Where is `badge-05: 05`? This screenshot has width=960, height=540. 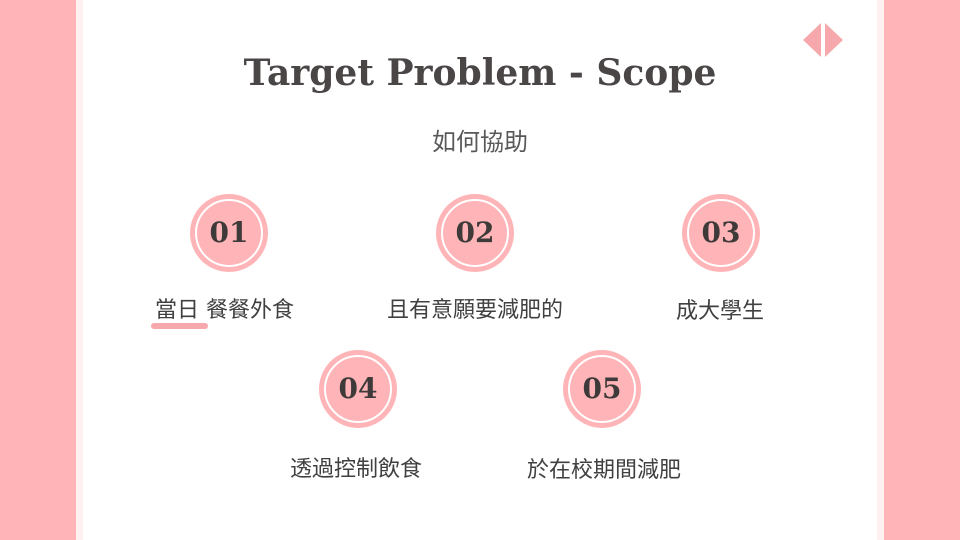
badge-05: 05 is located at coordinates (602, 389).